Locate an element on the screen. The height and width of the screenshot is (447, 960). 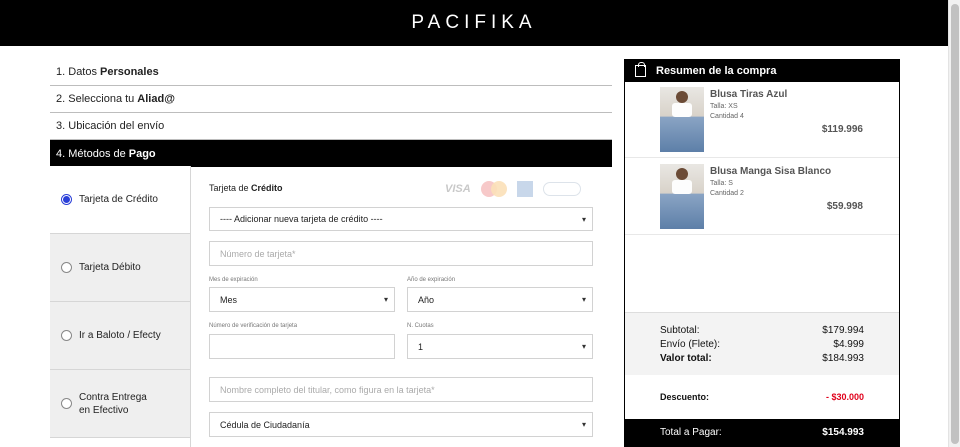
diners-icon is located at coordinates (561, 189).